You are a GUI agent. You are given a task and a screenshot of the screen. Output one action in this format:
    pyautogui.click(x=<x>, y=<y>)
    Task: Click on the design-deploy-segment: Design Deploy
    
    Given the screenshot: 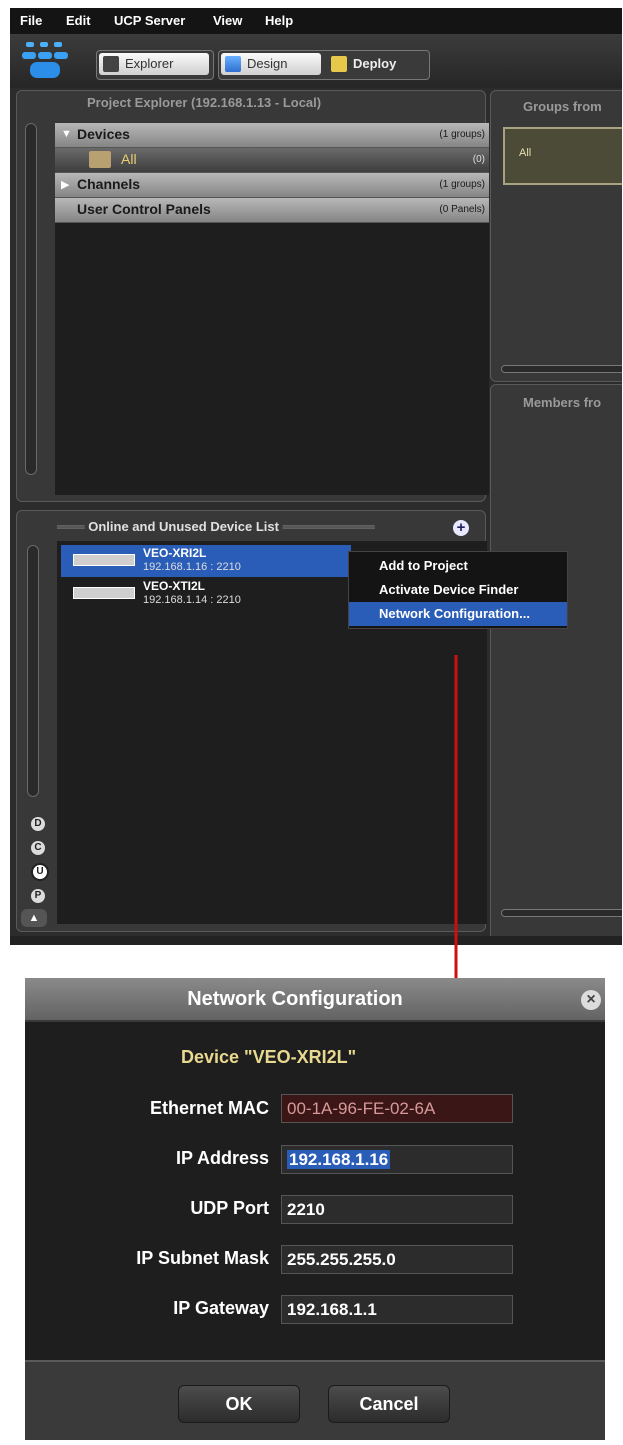 What is the action you would take?
    pyautogui.click(x=324, y=65)
    